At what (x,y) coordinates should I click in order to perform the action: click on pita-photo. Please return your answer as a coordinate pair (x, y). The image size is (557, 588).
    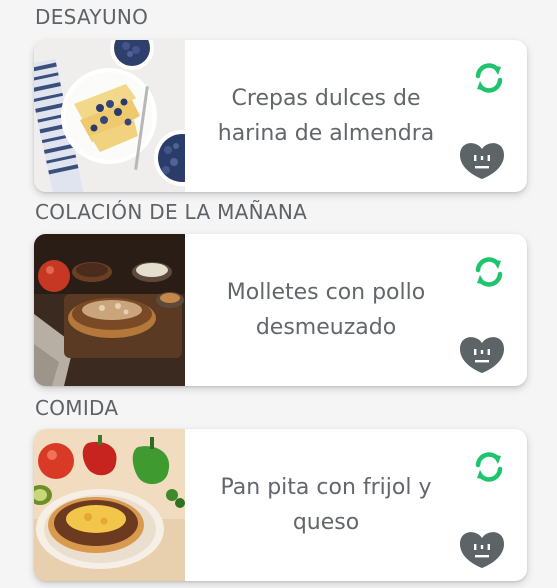
    Looking at the image, I should click on (109, 505).